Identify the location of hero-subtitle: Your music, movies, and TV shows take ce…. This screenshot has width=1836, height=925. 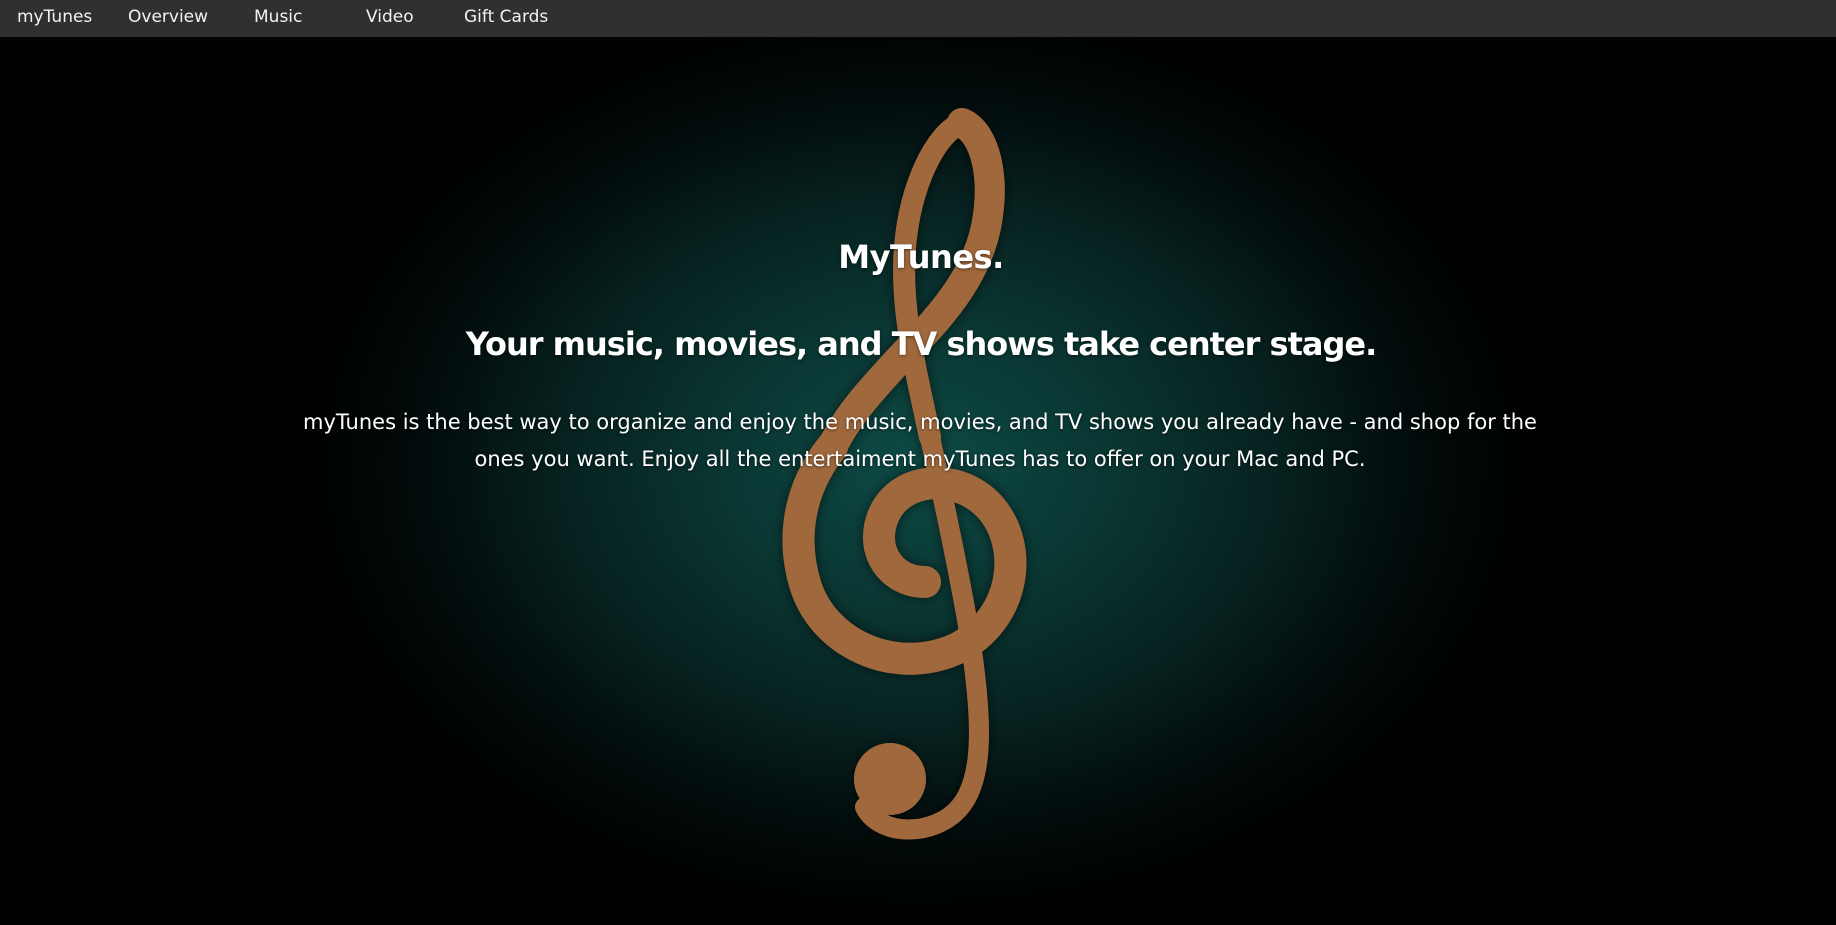
(921, 344).